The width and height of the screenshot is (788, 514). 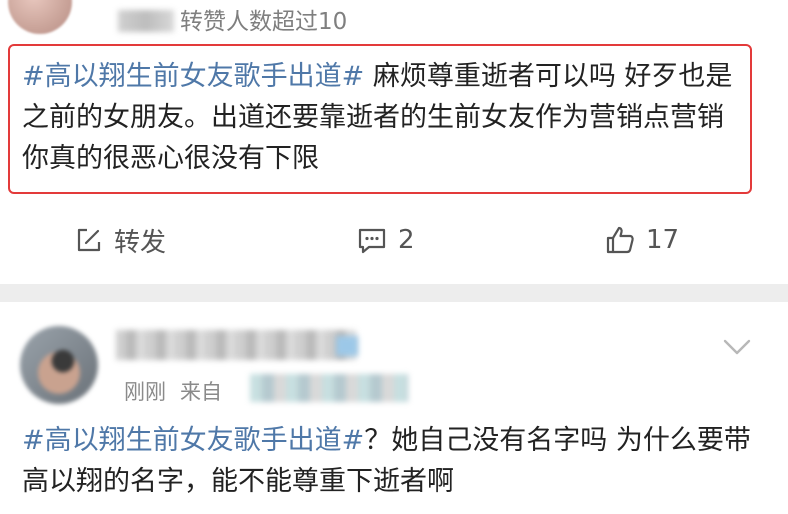 What do you see at coordinates (372, 241) in the screenshot?
I see `comment-bubble-icon` at bounding box center [372, 241].